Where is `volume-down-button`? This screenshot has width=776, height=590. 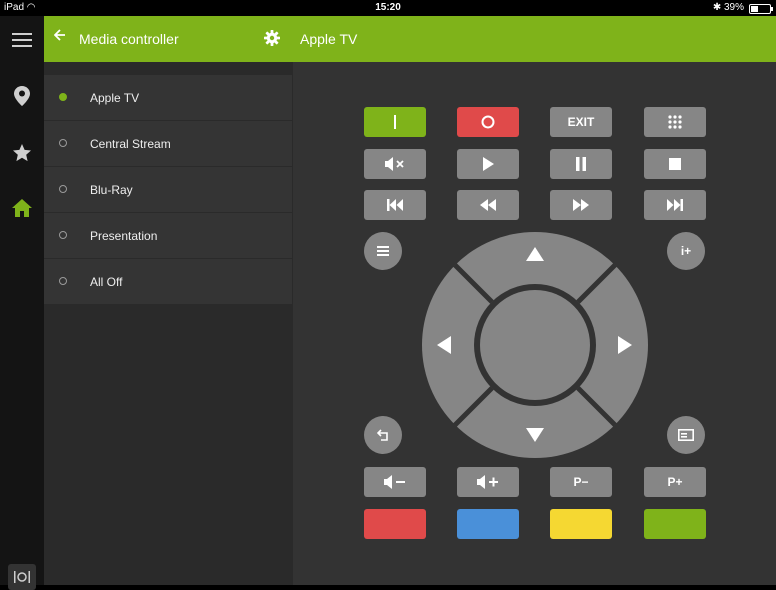 volume-down-button is located at coordinates (395, 482).